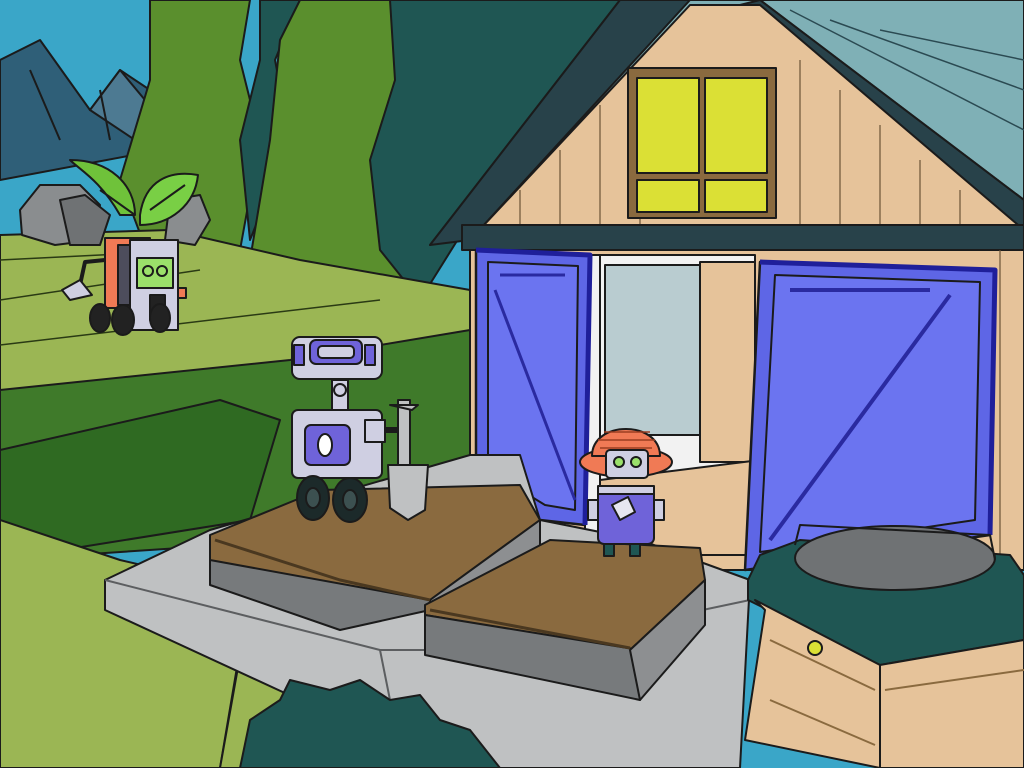 This screenshot has height=768, width=1024. What do you see at coordinates (702, 143) in the screenshot?
I see `shed-window` at bounding box center [702, 143].